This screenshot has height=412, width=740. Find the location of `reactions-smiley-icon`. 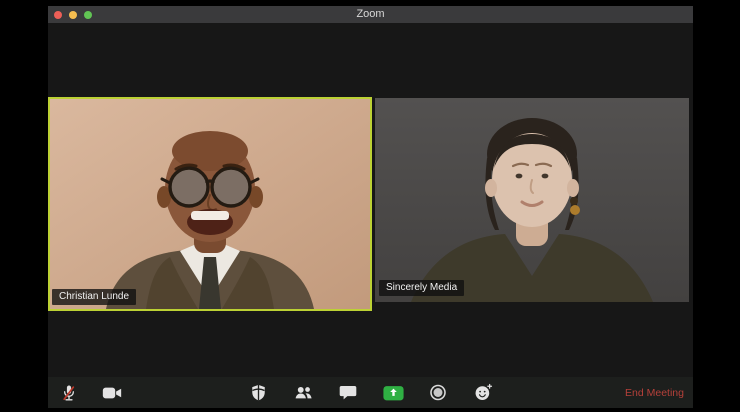

reactions-smiley-icon is located at coordinates (484, 391).